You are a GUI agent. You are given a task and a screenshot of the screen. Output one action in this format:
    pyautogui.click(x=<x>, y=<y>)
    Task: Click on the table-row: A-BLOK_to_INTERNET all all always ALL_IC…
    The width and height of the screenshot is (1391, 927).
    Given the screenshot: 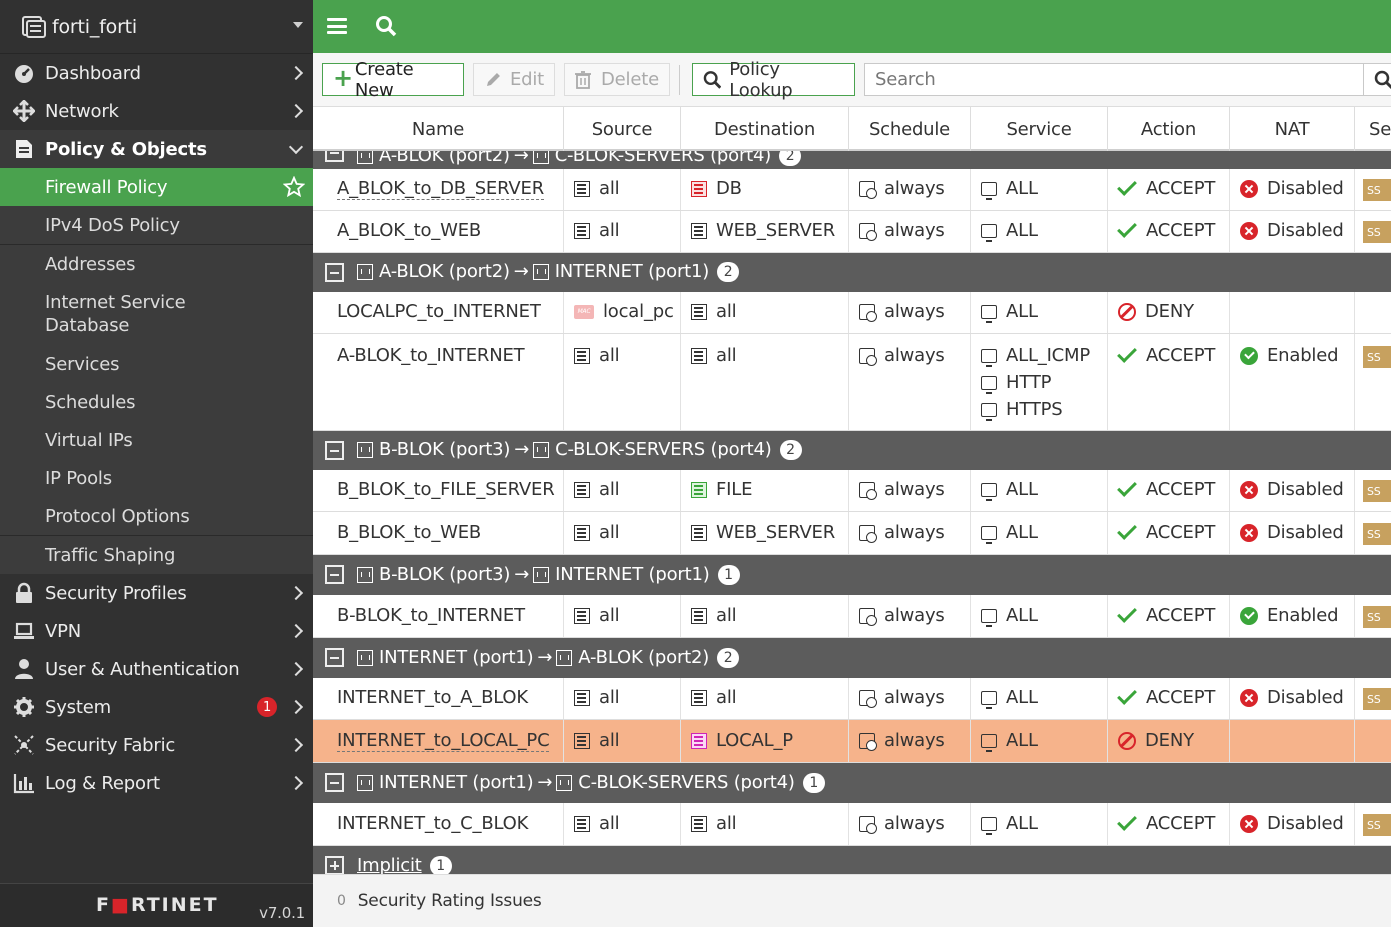 What is the action you would take?
    pyautogui.click(x=852, y=382)
    